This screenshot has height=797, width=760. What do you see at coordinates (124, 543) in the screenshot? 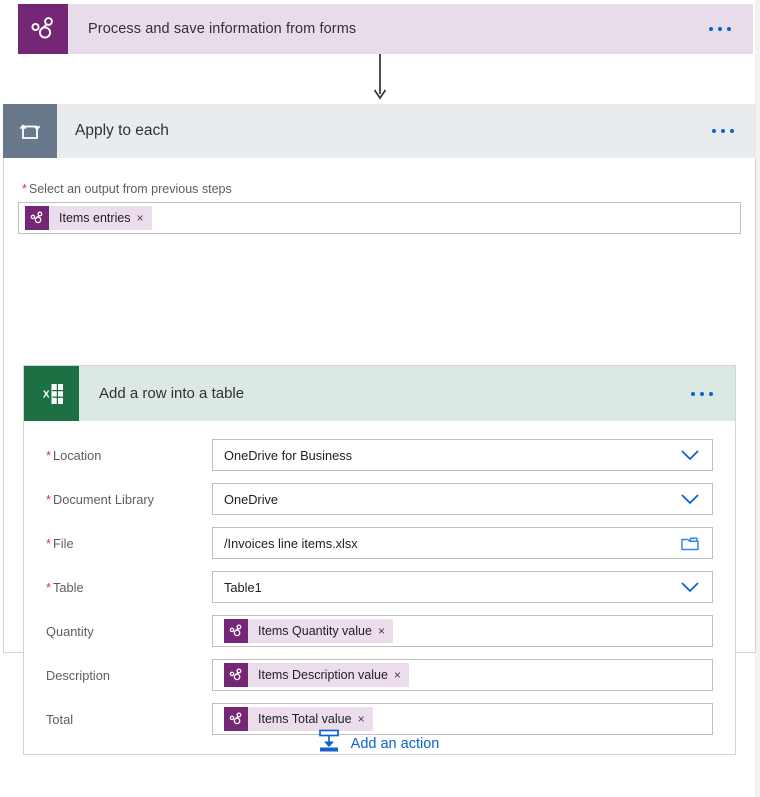
I see `field-label-file: * File` at bounding box center [124, 543].